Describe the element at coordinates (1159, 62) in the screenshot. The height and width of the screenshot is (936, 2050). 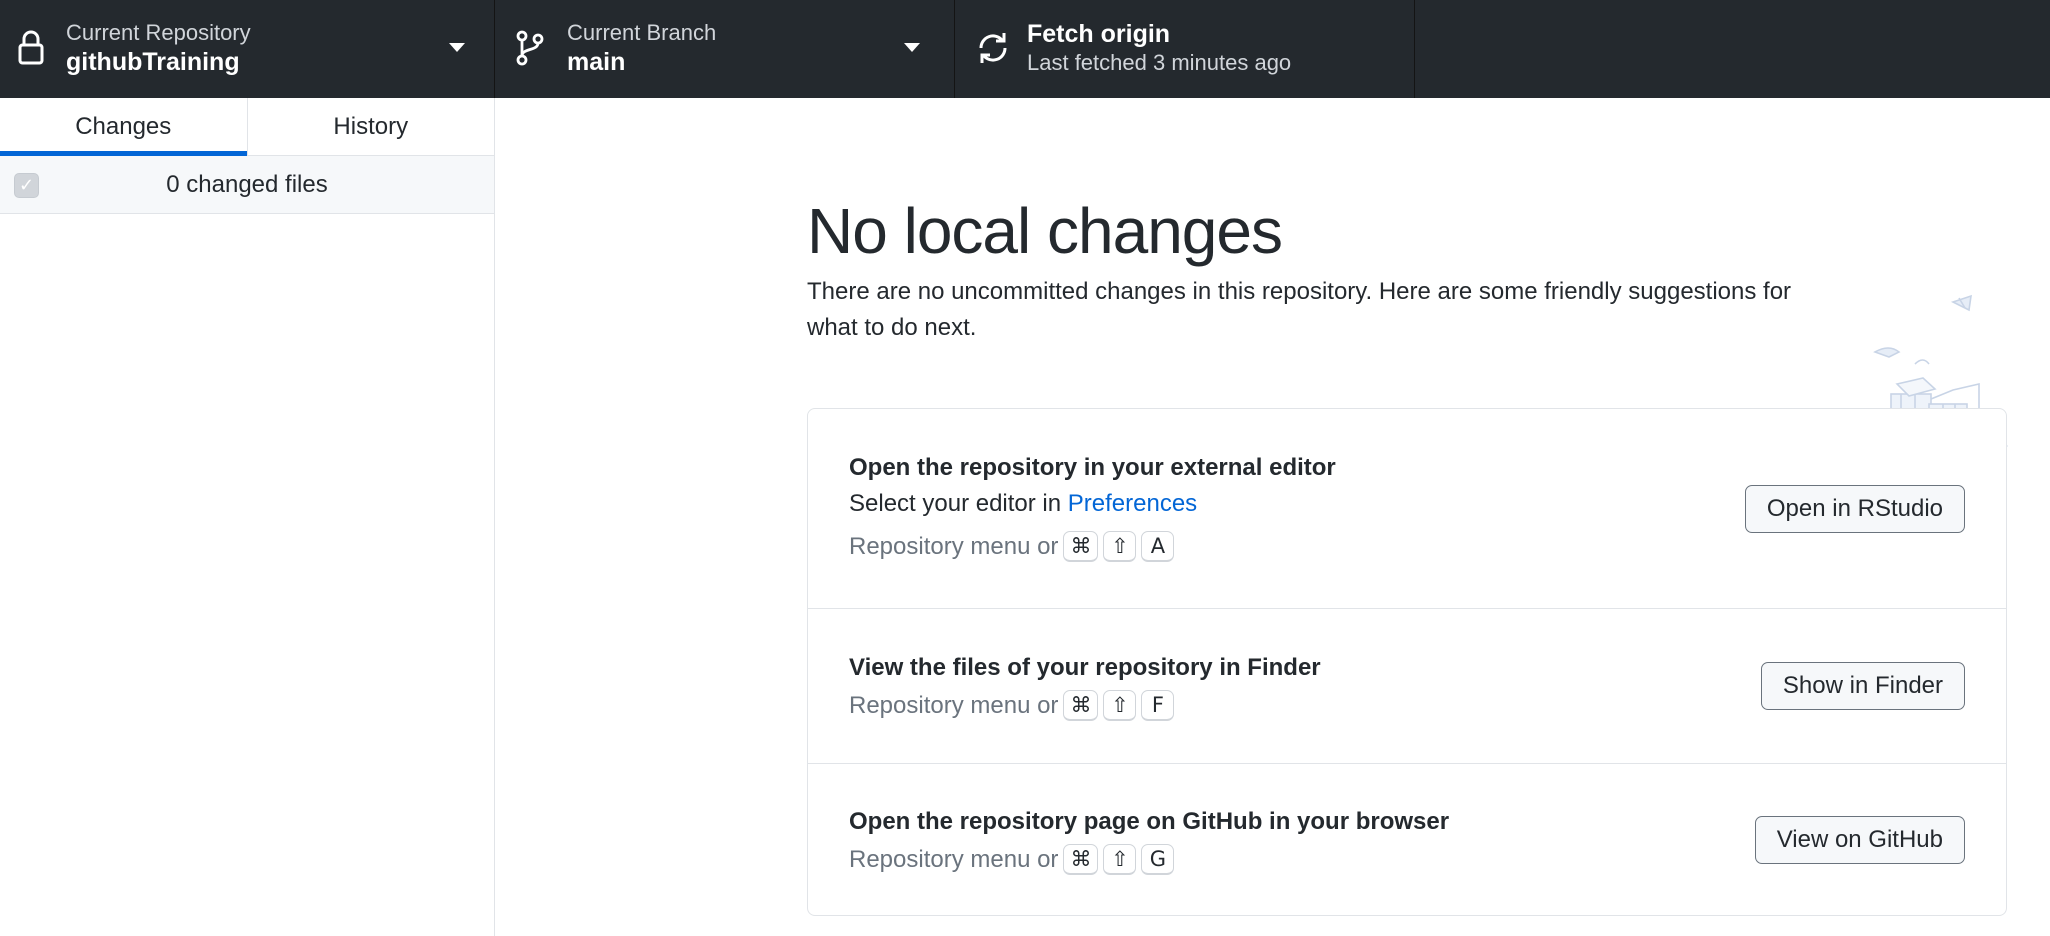
I see `last-fetched-status: Last fetched 3 minutes ago` at that location.